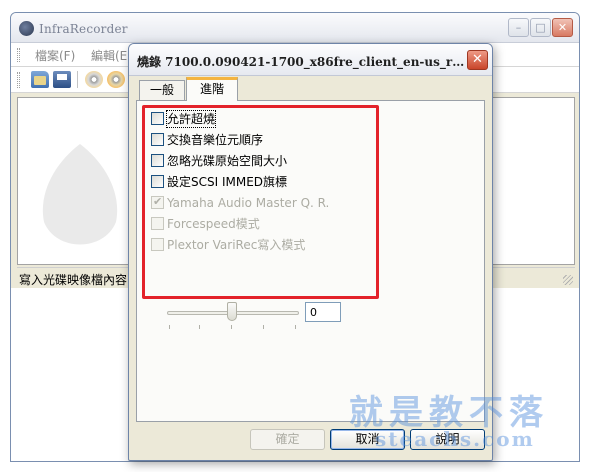 The height and width of the screenshot is (472, 595). What do you see at coordinates (562, 27) in the screenshot?
I see `close-button: ✕` at bounding box center [562, 27].